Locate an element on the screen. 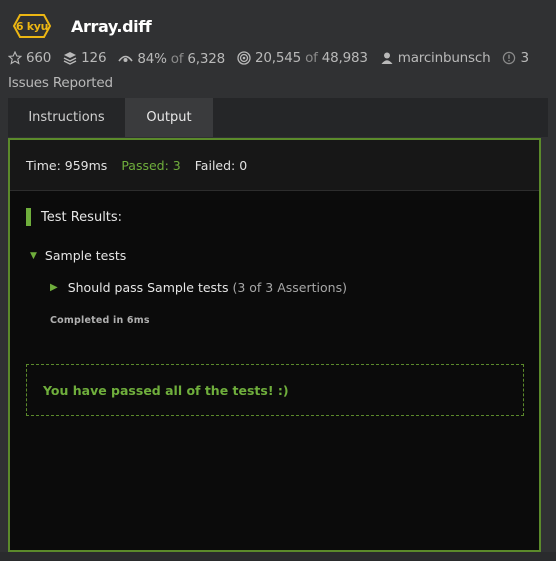 The image size is (556, 561). test-results-heading: Test Results: is located at coordinates (74, 217).